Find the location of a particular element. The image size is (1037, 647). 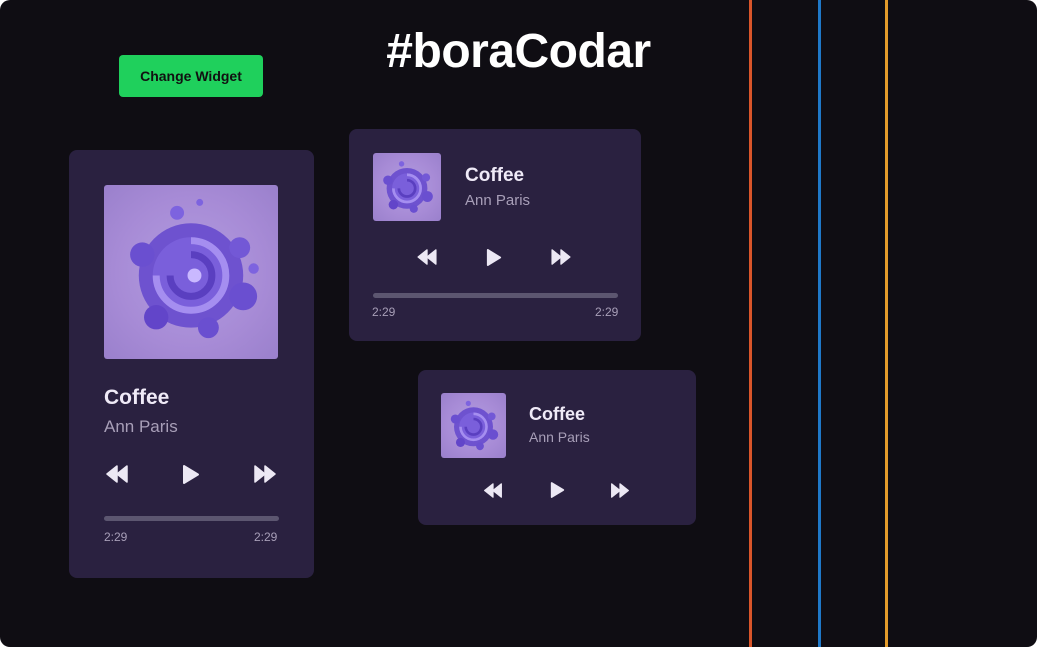

decorative-line-orange is located at coordinates (886, 323).